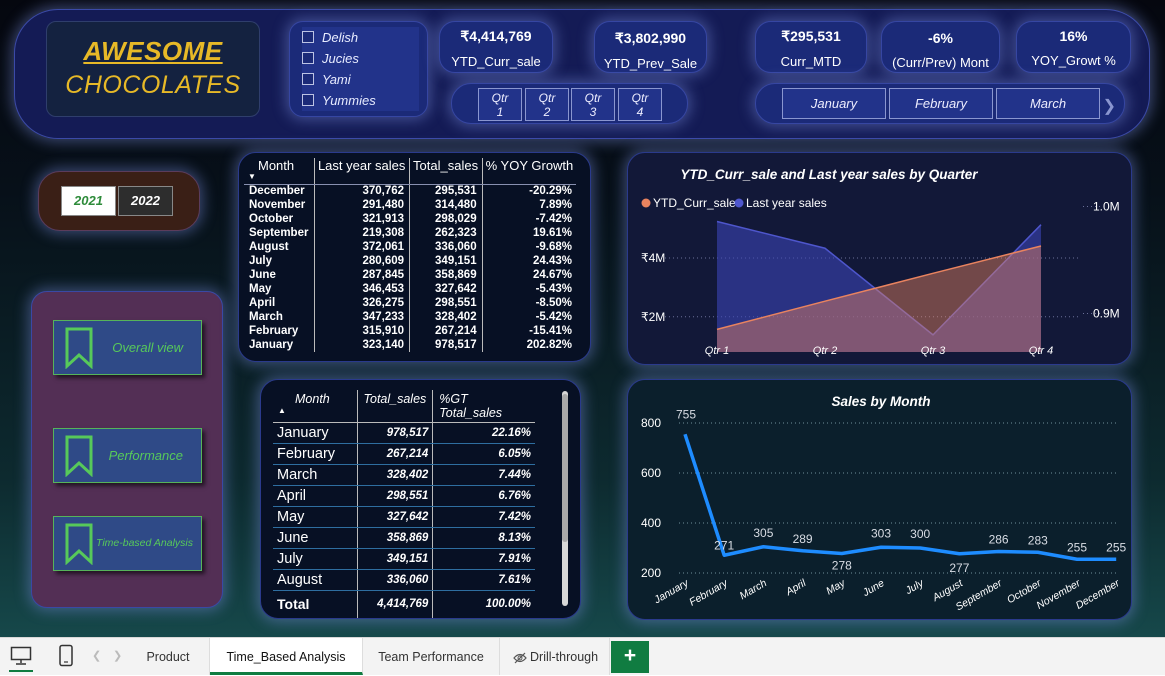 This screenshot has height=676, width=1165. Describe the element at coordinates (404, 496) in the screenshot. I see `table-row: April 298,551 6.76%` at that location.